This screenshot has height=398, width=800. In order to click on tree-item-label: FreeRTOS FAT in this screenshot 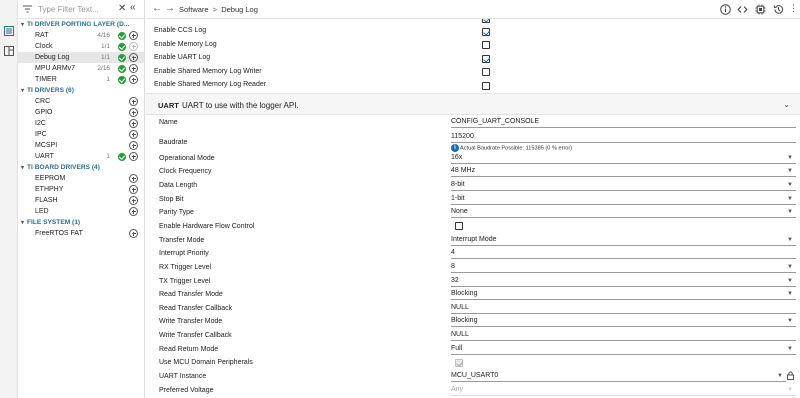, I will do `click(59, 233)`.